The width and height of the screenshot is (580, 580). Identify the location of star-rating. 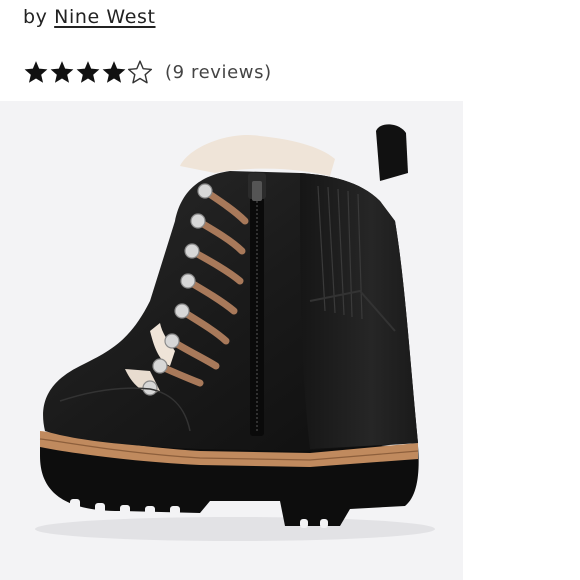
(88, 72).